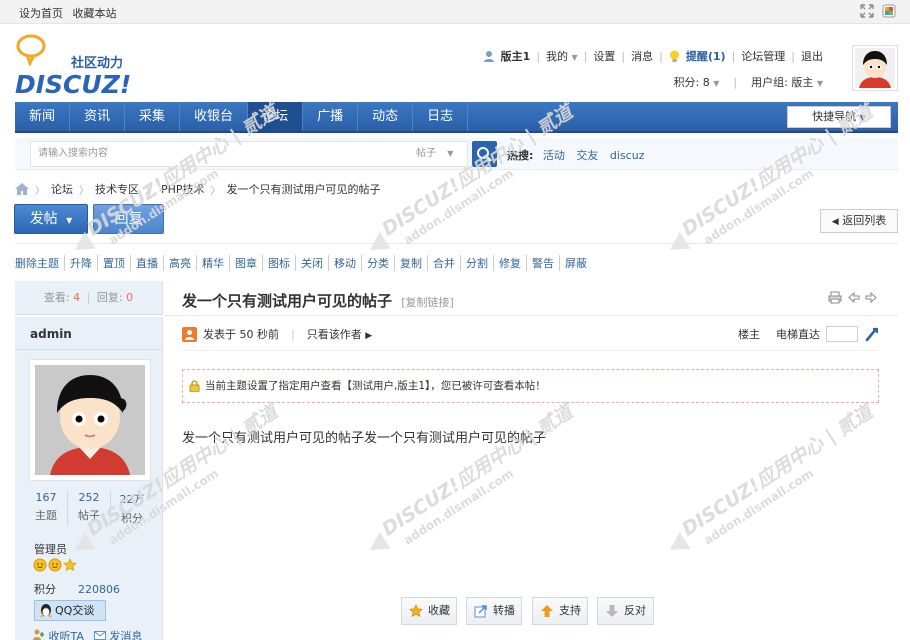 The height and width of the screenshot is (640, 910). Describe the element at coordinates (304, 189) in the screenshot. I see `breadcrumb-item: 发一个只有测试用户可见的帖子` at that location.